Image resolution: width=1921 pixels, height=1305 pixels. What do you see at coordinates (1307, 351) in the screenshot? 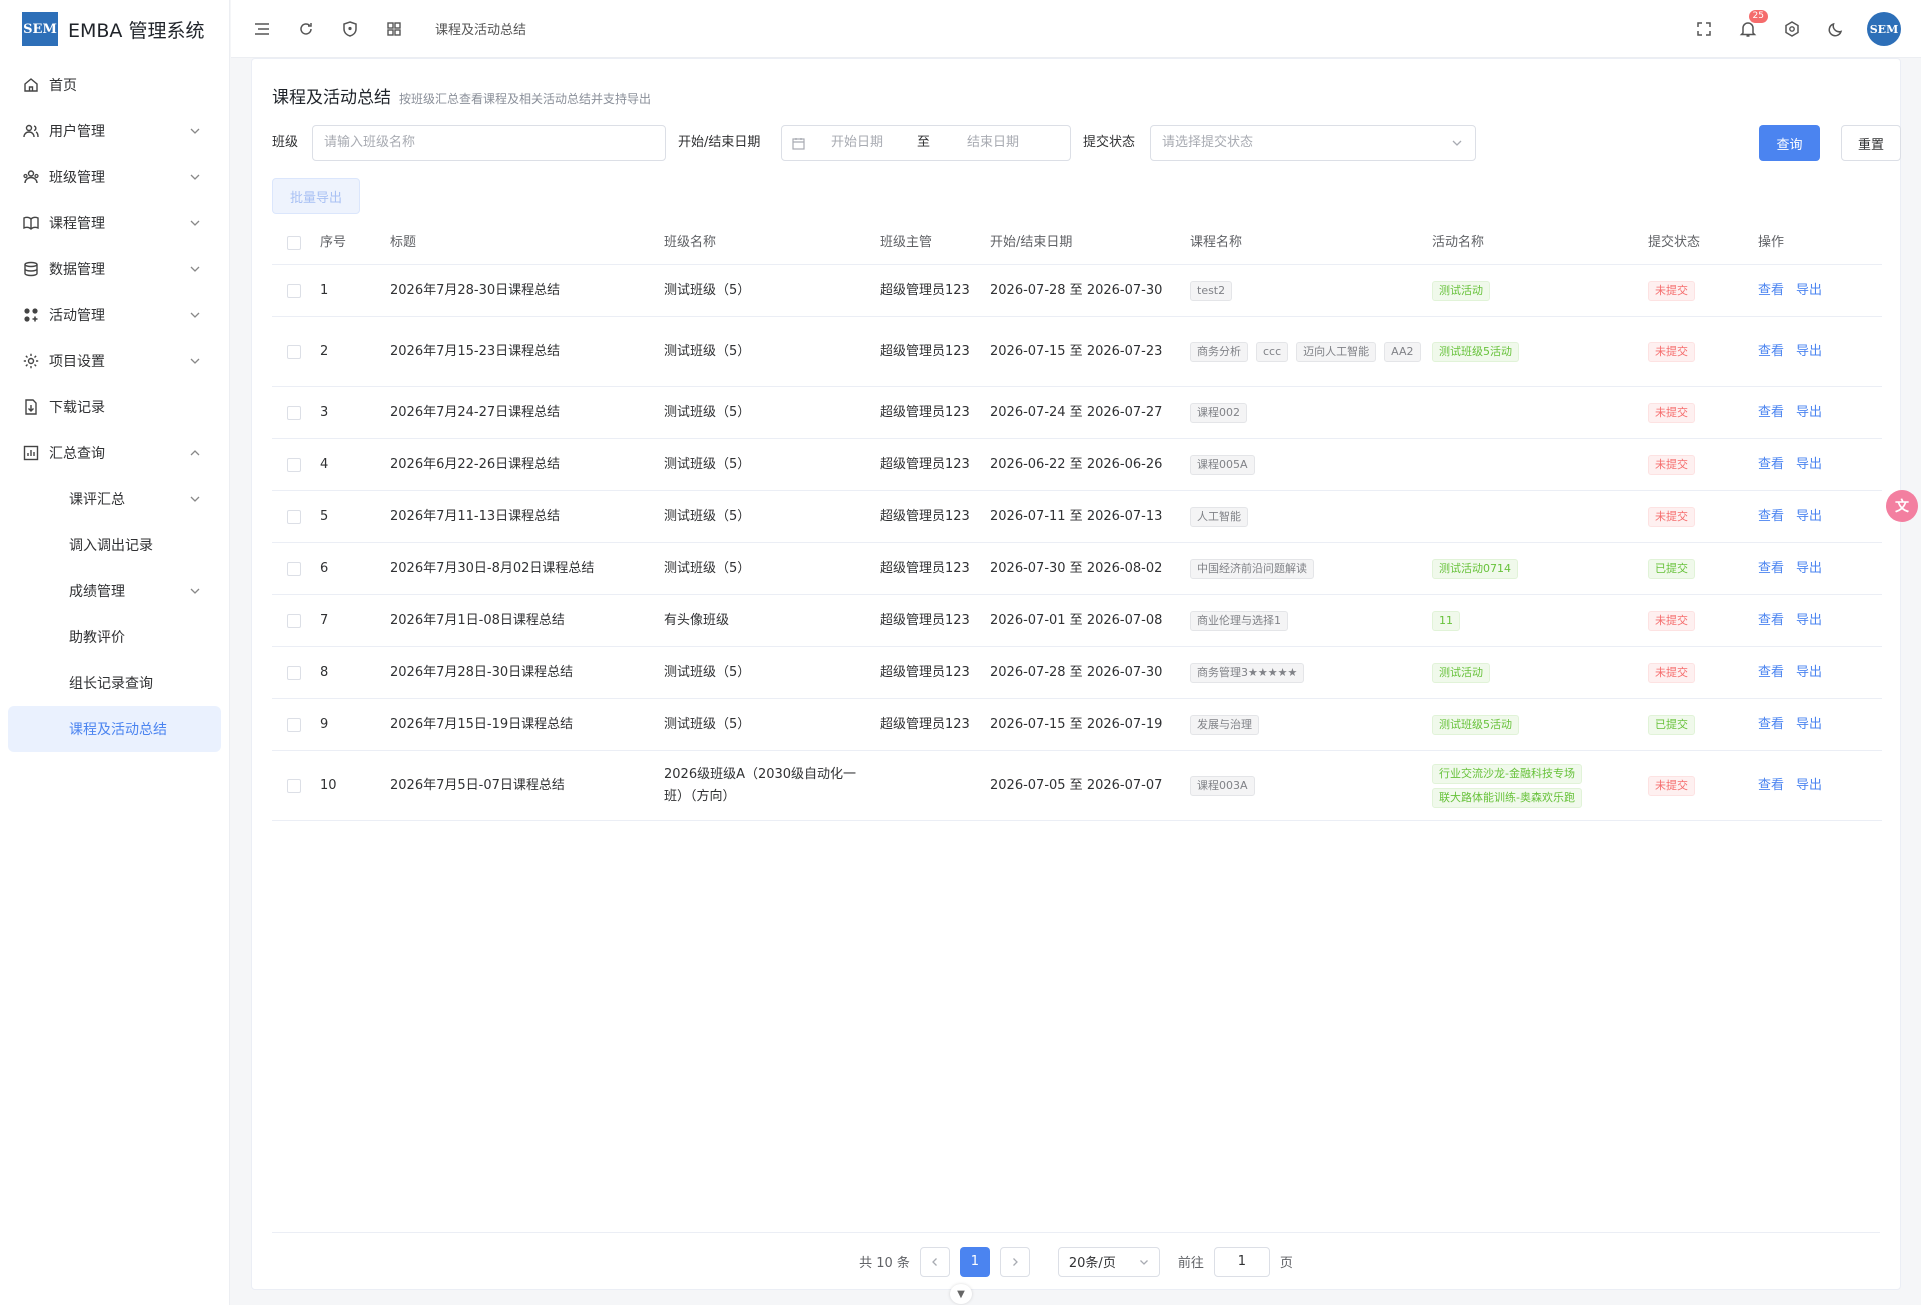
I see `row-courses: 商务分析 ccc 迈向人工智能 AA2` at bounding box center [1307, 351].